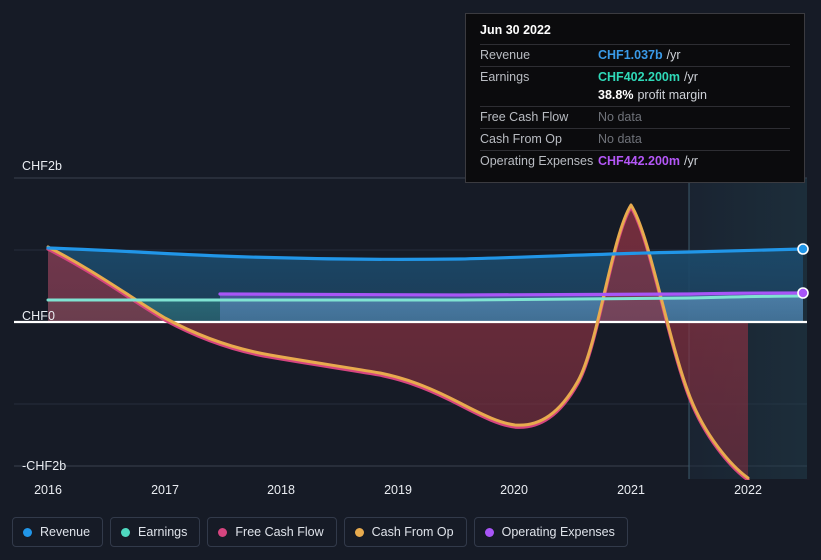 The width and height of the screenshot is (821, 560). What do you see at coordinates (630, 55) in the screenshot?
I see `tooltip-value-revenue: CHF1.037b` at bounding box center [630, 55].